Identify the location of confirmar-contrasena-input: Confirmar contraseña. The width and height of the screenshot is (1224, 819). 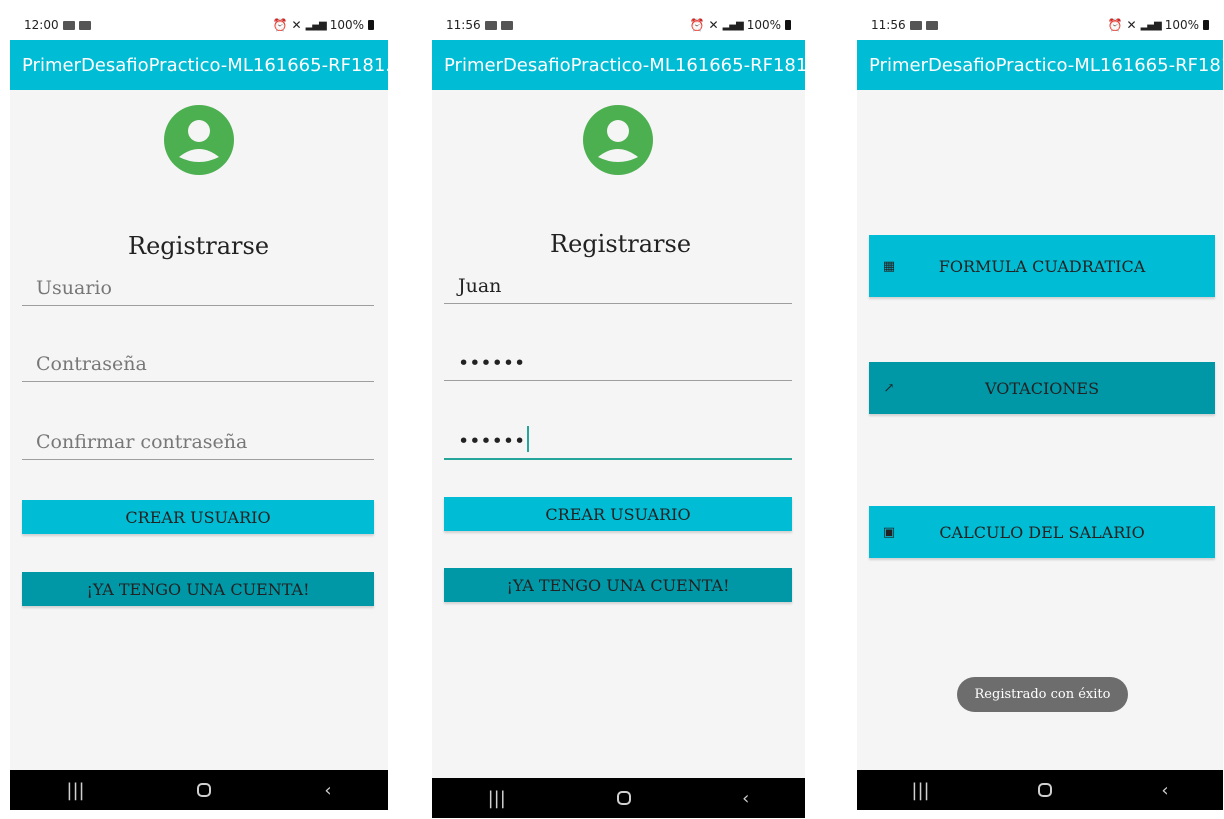
(198, 442).